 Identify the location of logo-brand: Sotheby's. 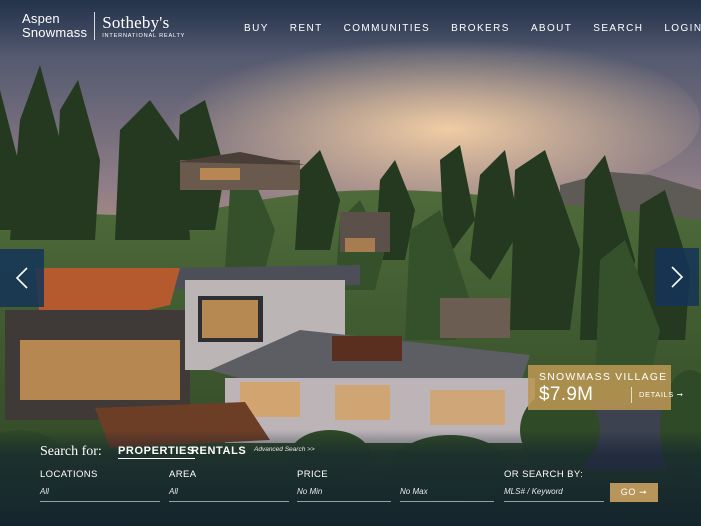
(136, 22).